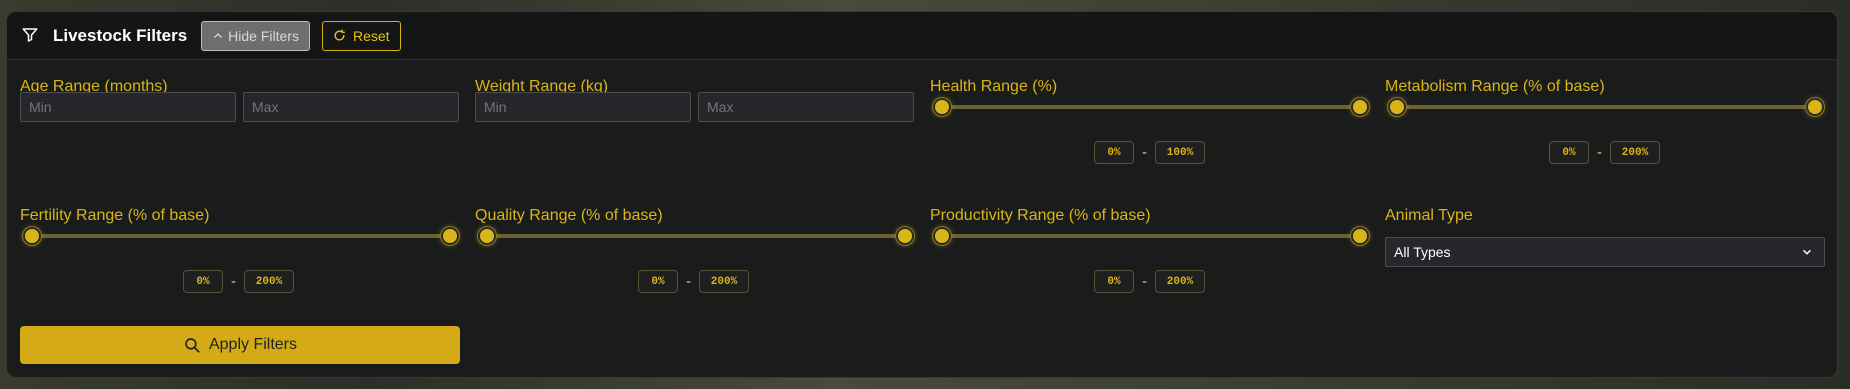  What do you see at coordinates (1149, 281) in the screenshot?
I see `productivity-range-values: 0% - 200%` at bounding box center [1149, 281].